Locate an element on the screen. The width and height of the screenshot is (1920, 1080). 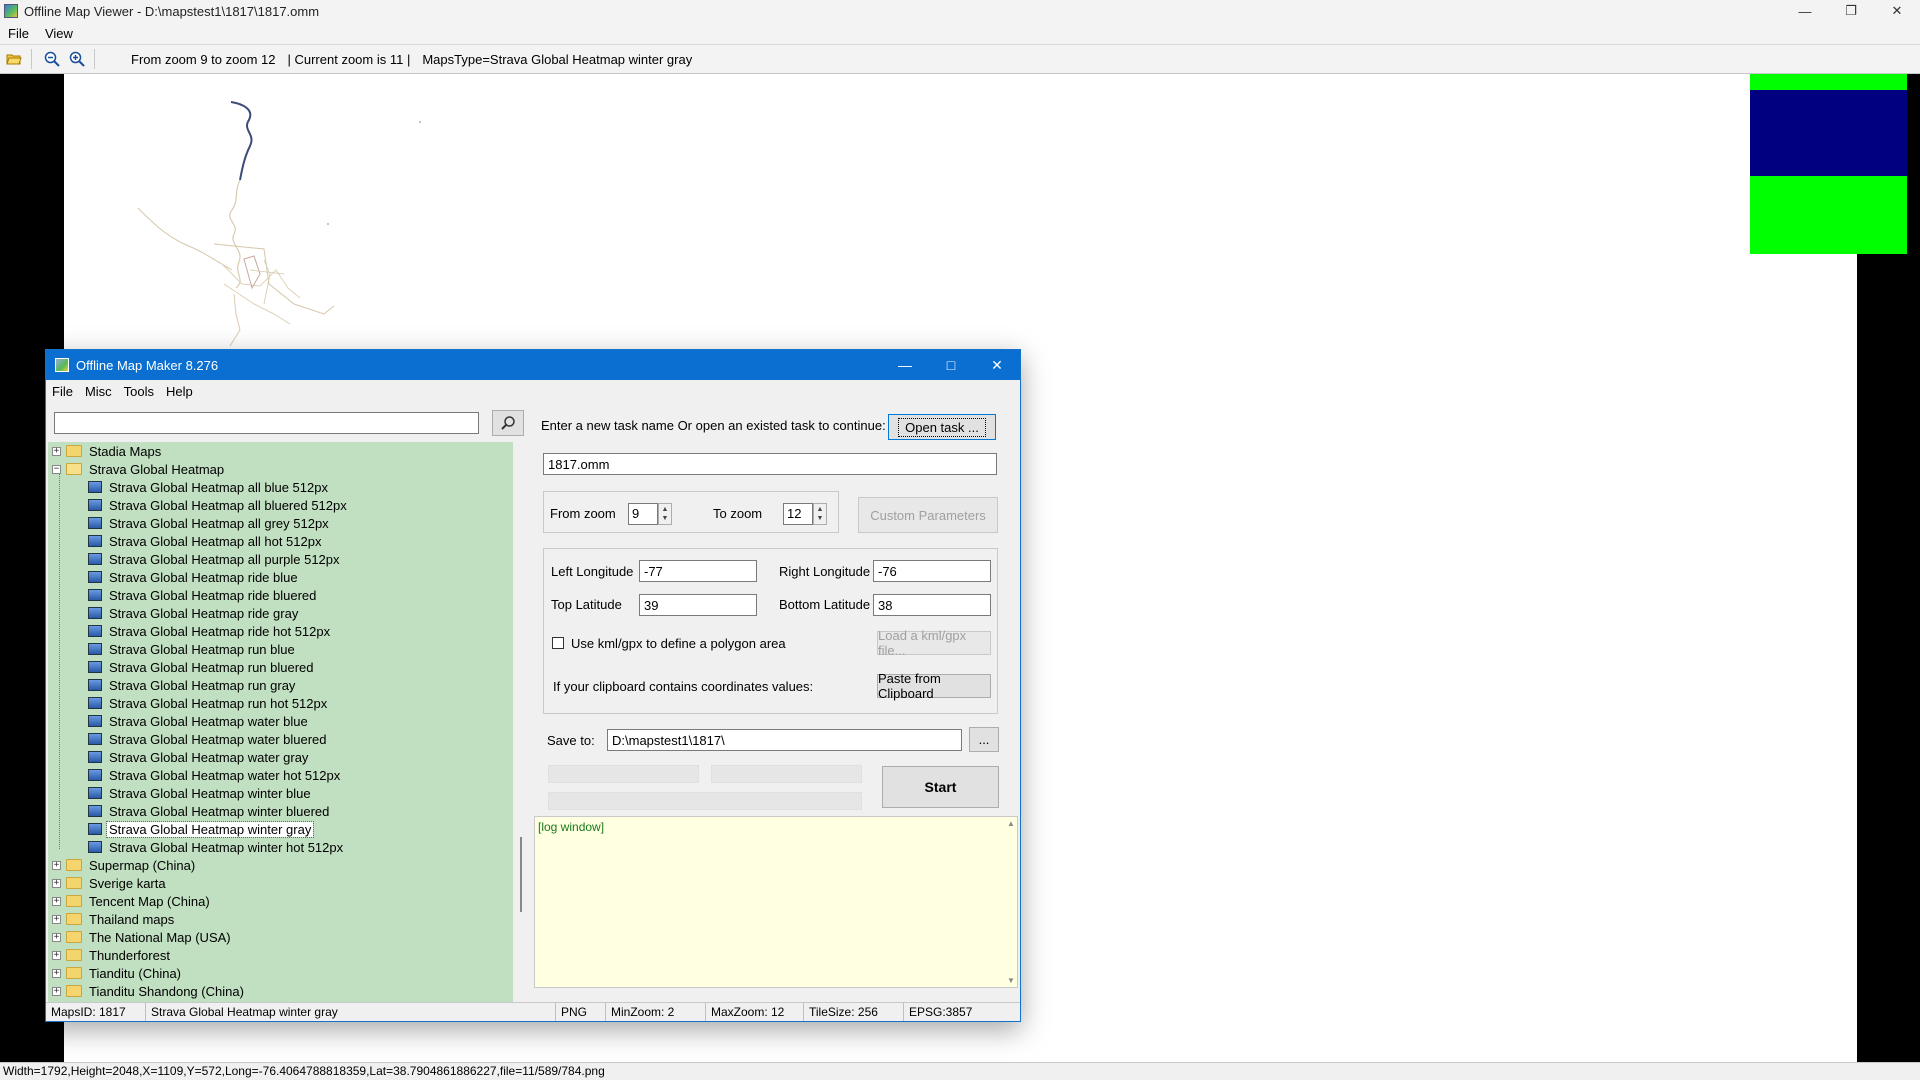
tree-folder: + Thunderforest is located at coordinates (280, 955).